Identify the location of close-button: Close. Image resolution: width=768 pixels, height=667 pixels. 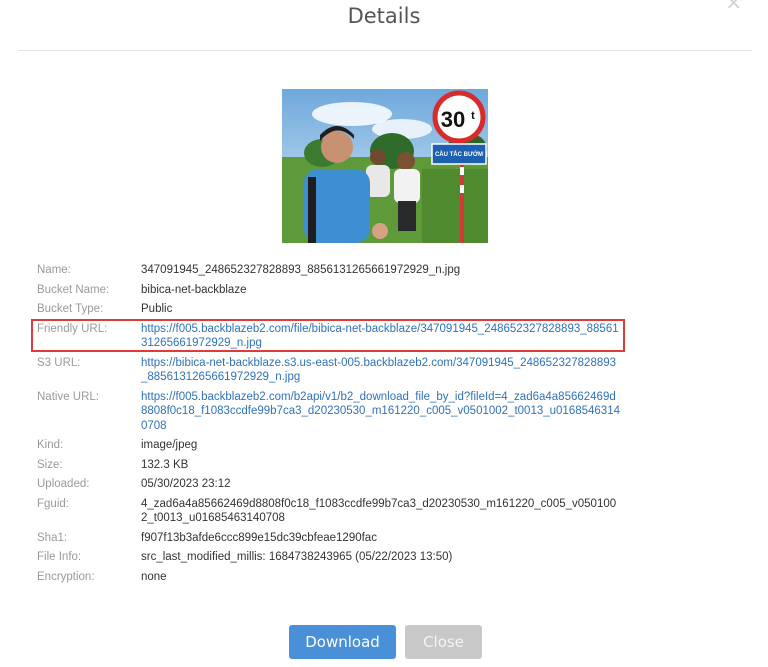
(443, 642).